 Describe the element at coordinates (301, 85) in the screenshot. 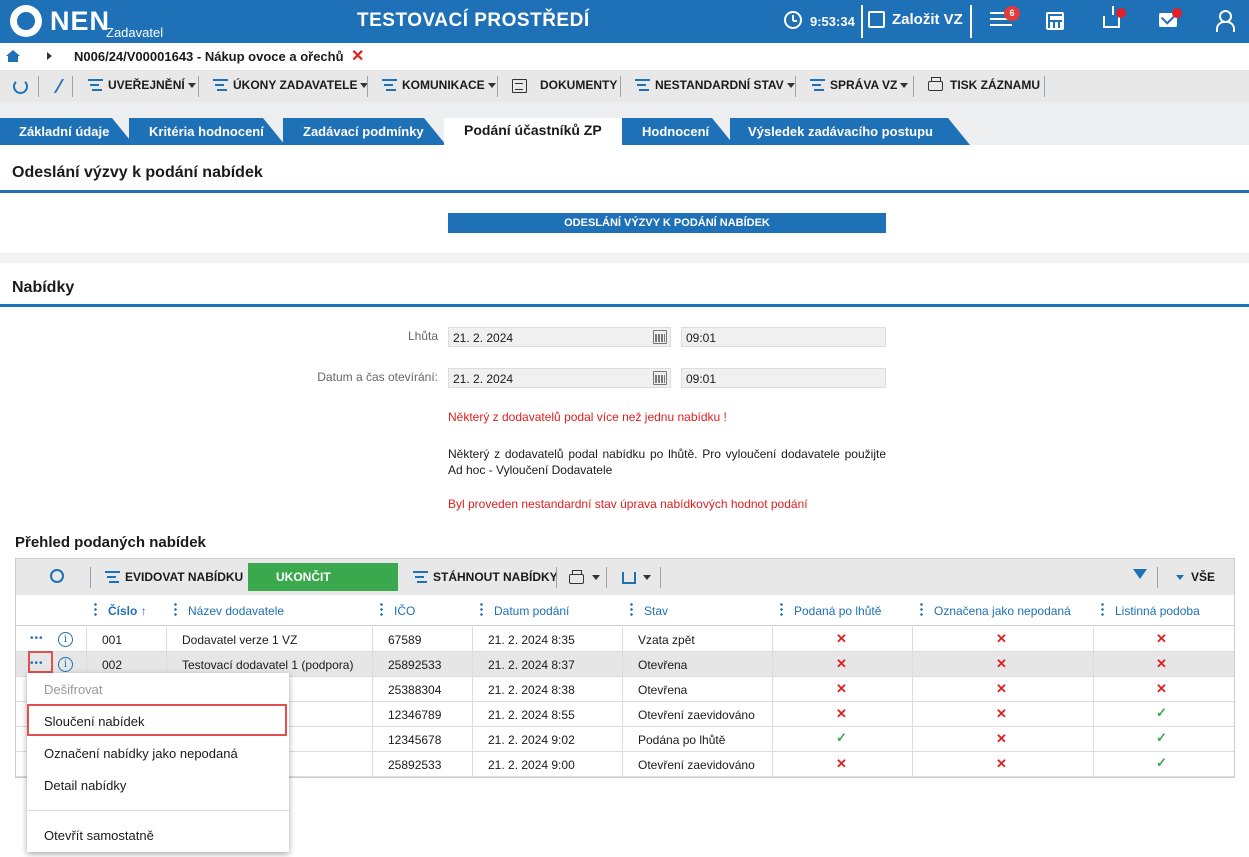

I see `ukony-menu: ÚKONY ZADAVATELE` at that location.